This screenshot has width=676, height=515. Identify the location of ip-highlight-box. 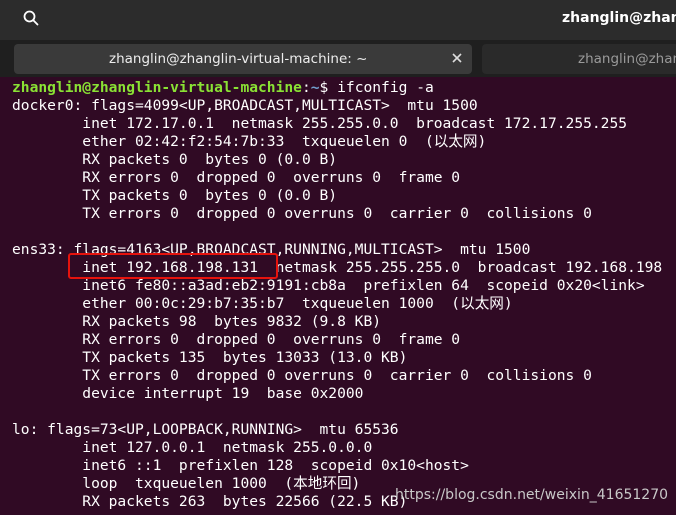
(173, 266).